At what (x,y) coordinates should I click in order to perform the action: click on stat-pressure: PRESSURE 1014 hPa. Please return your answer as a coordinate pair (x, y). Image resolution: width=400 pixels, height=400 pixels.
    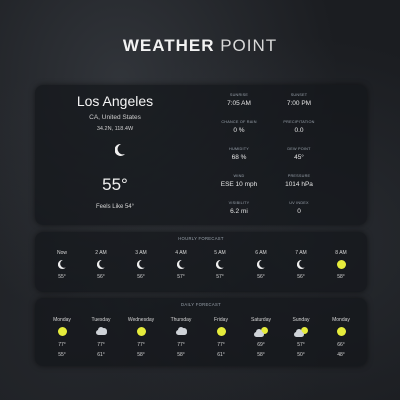
    Looking at the image, I should click on (299, 181).